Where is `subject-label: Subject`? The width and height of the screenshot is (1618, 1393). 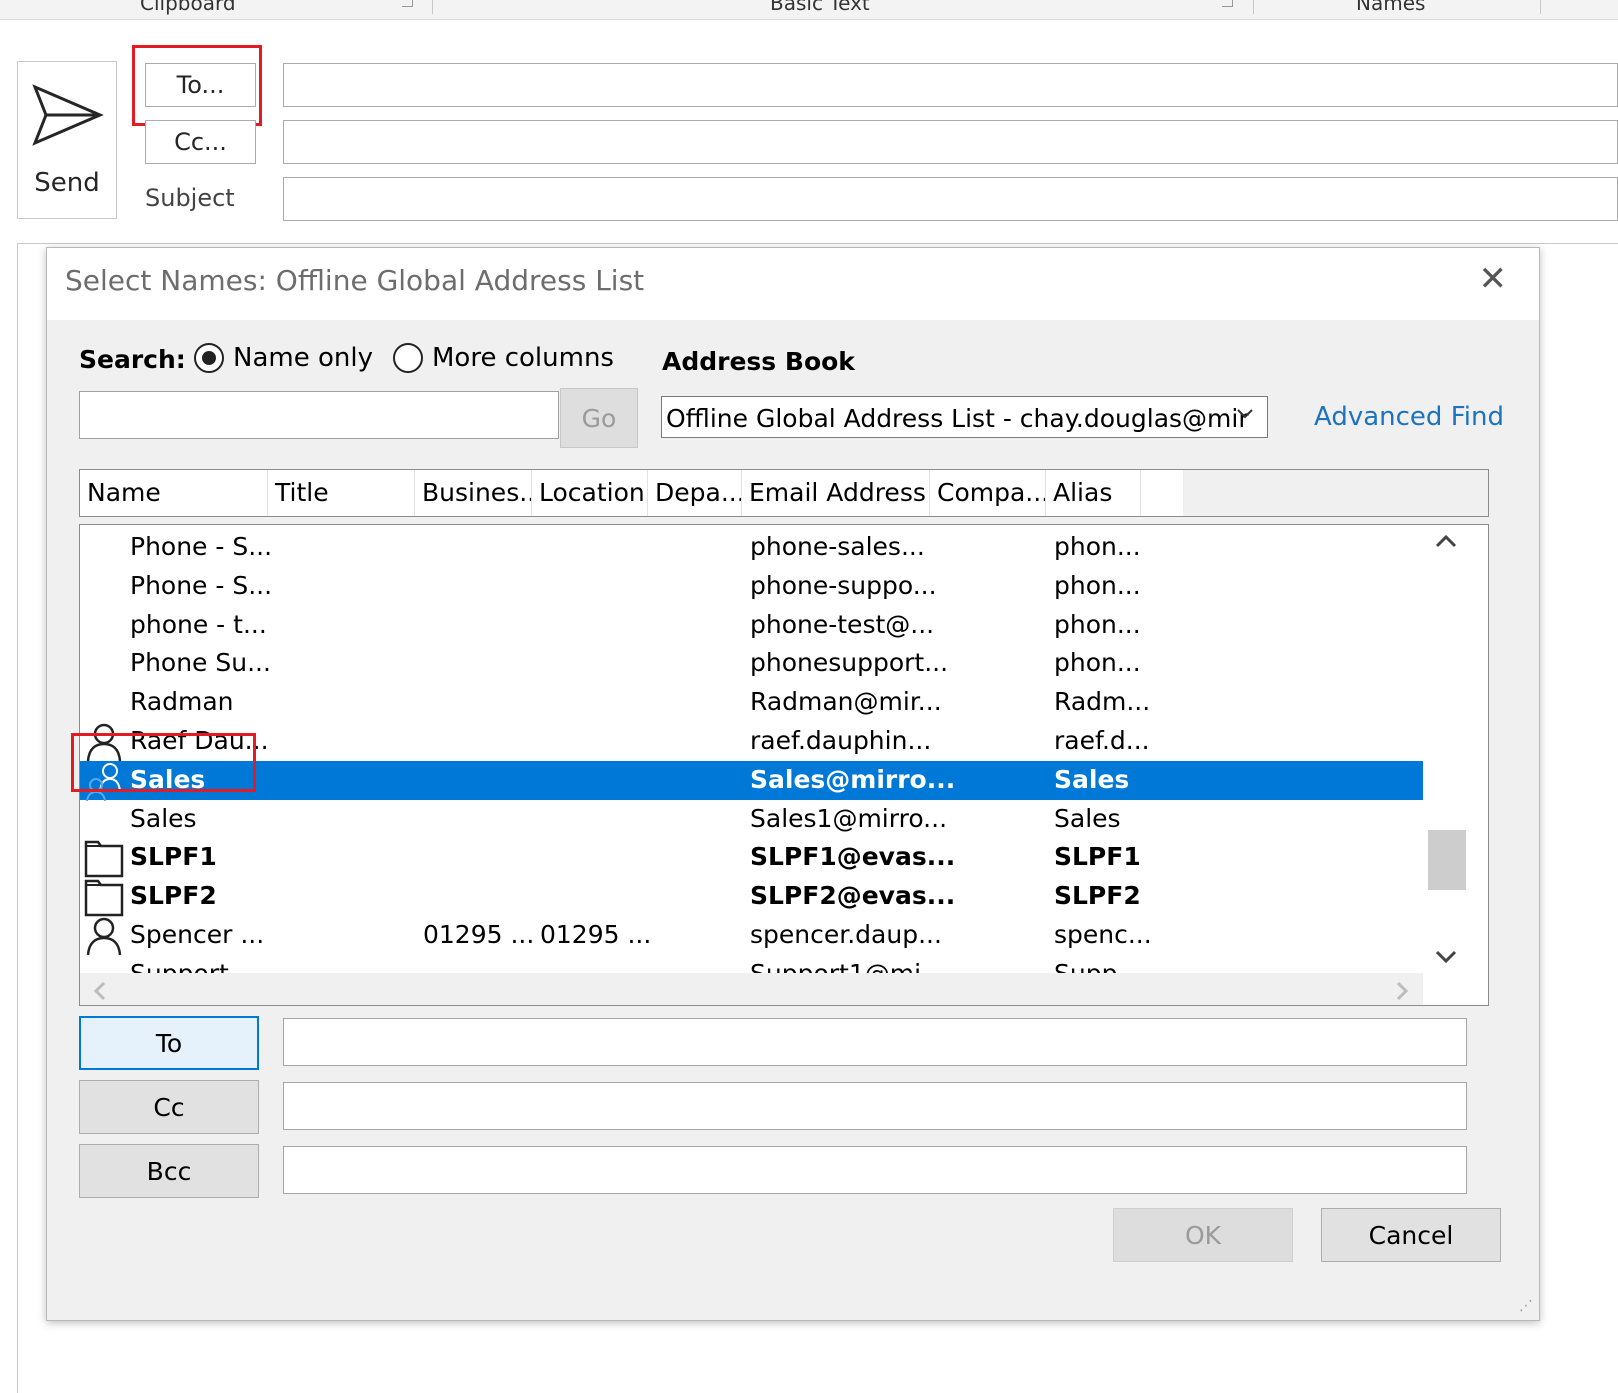 subject-label: Subject is located at coordinates (190, 198).